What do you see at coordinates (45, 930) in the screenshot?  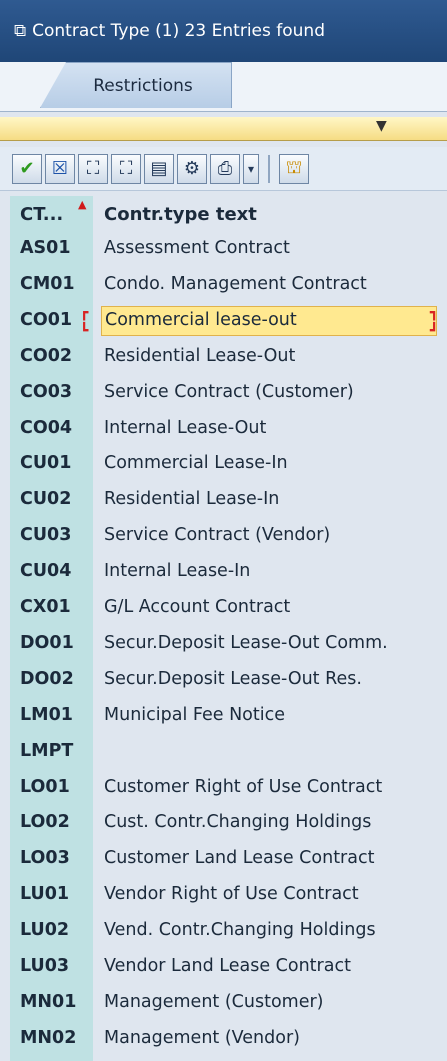 I see `contract-type-code: LU02` at bounding box center [45, 930].